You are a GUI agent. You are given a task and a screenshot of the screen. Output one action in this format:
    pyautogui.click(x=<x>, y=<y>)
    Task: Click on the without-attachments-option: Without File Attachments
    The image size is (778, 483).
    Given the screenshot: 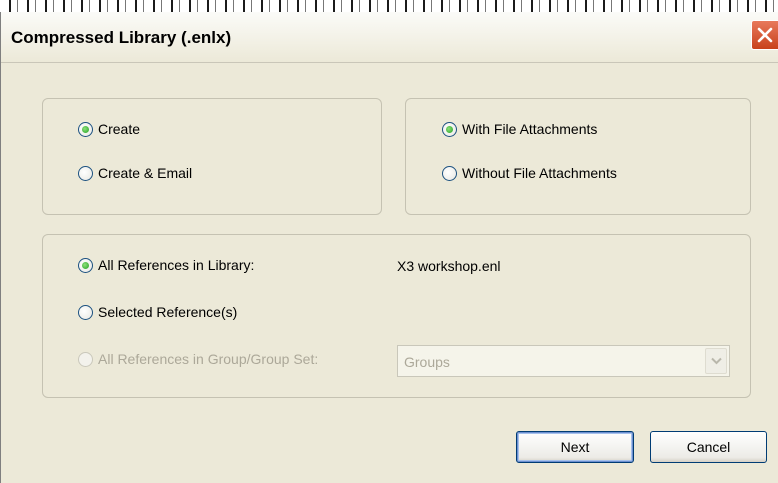 What is the action you would take?
    pyautogui.click(x=529, y=173)
    